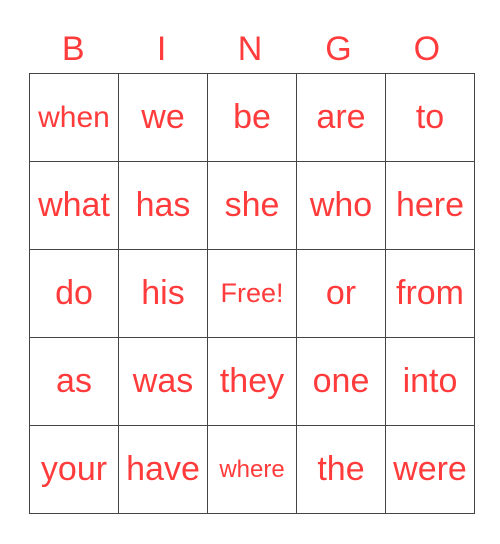 The width and height of the screenshot is (500, 544). Describe the element at coordinates (163, 205) in the screenshot. I see `bingo-cell: has` at that location.